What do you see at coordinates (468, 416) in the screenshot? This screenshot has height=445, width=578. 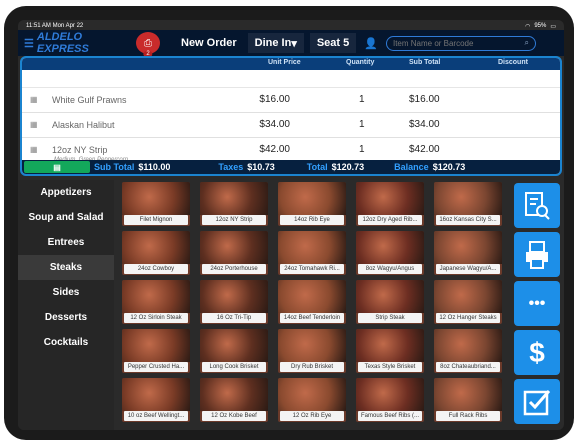 I see `menu-item-label: Full Rack Ribs` at bounding box center [468, 416].